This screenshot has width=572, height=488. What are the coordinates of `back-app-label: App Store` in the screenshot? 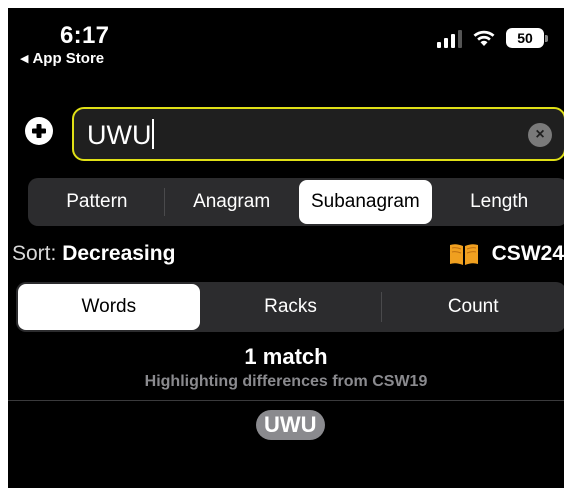 It's located at (68, 58).